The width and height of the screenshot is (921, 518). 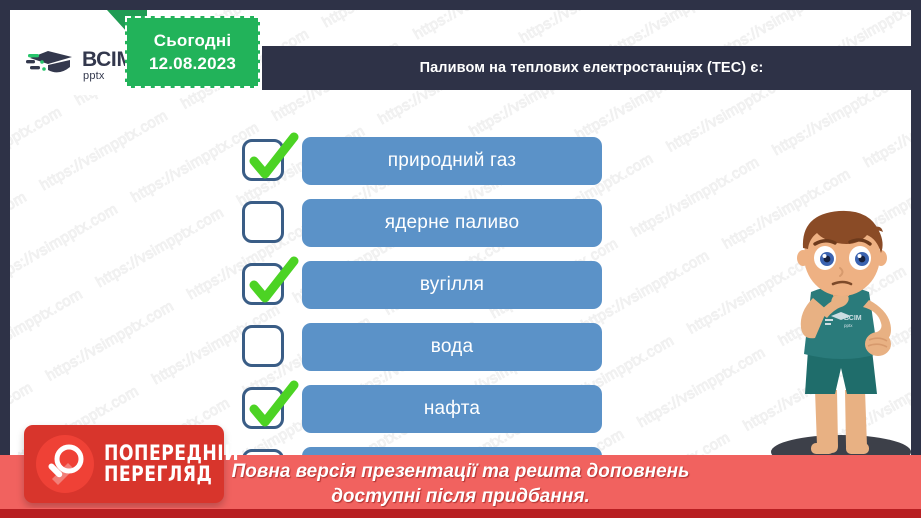 I want to click on option-button: вугілля, so click(x=452, y=285).